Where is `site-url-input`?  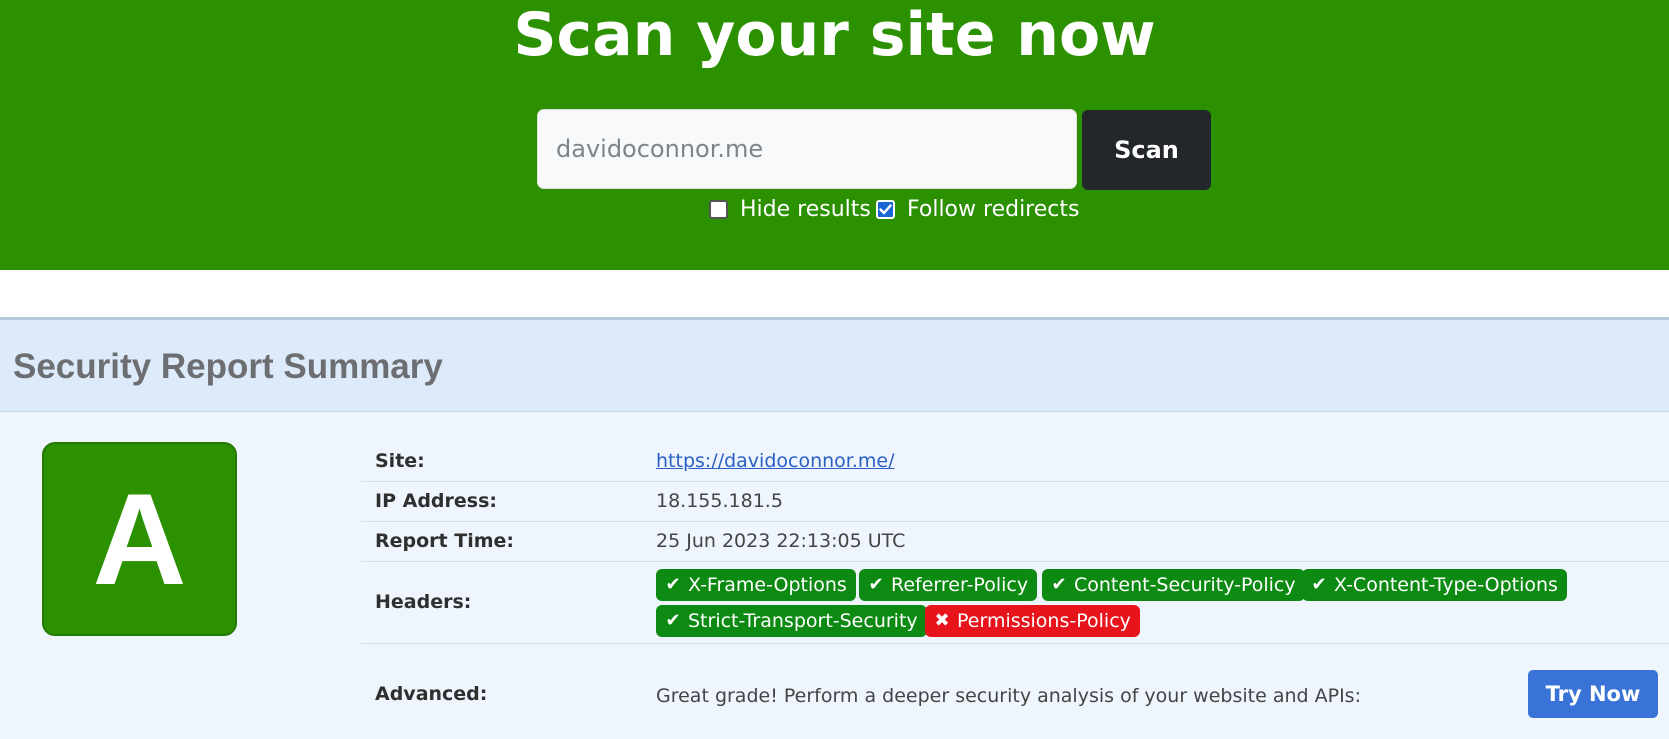 site-url-input is located at coordinates (807, 149).